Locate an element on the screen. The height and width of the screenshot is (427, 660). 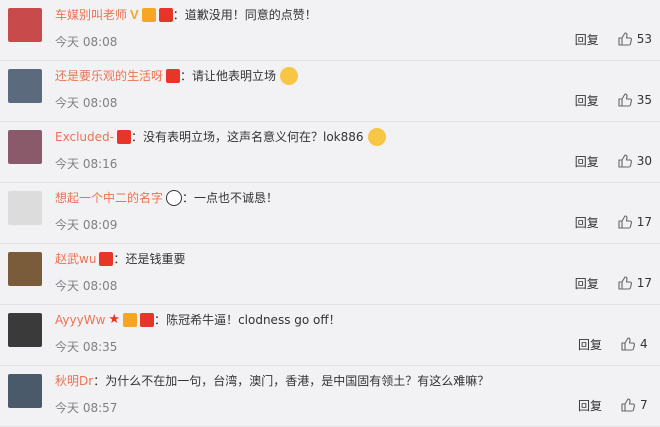
star-icon: ★ is located at coordinates (114, 319).